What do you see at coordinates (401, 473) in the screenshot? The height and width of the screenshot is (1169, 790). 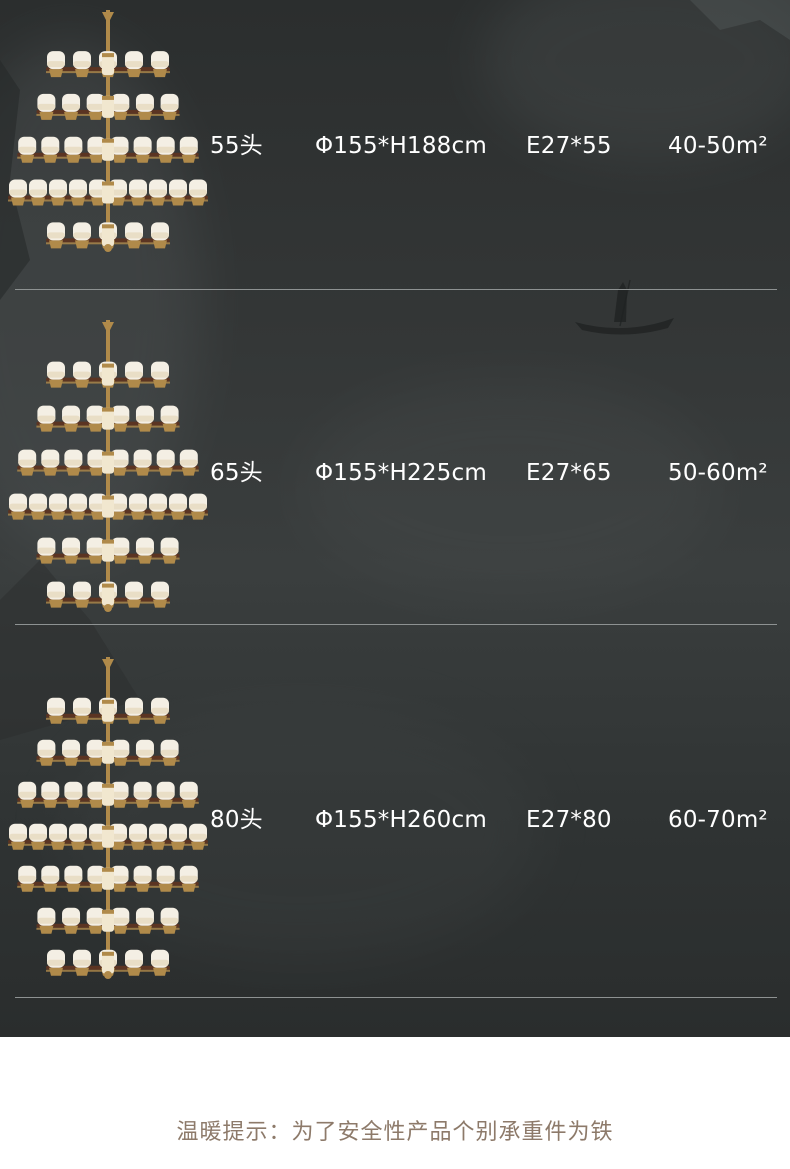 I see `dimensions: Φ155*H225cm` at bounding box center [401, 473].